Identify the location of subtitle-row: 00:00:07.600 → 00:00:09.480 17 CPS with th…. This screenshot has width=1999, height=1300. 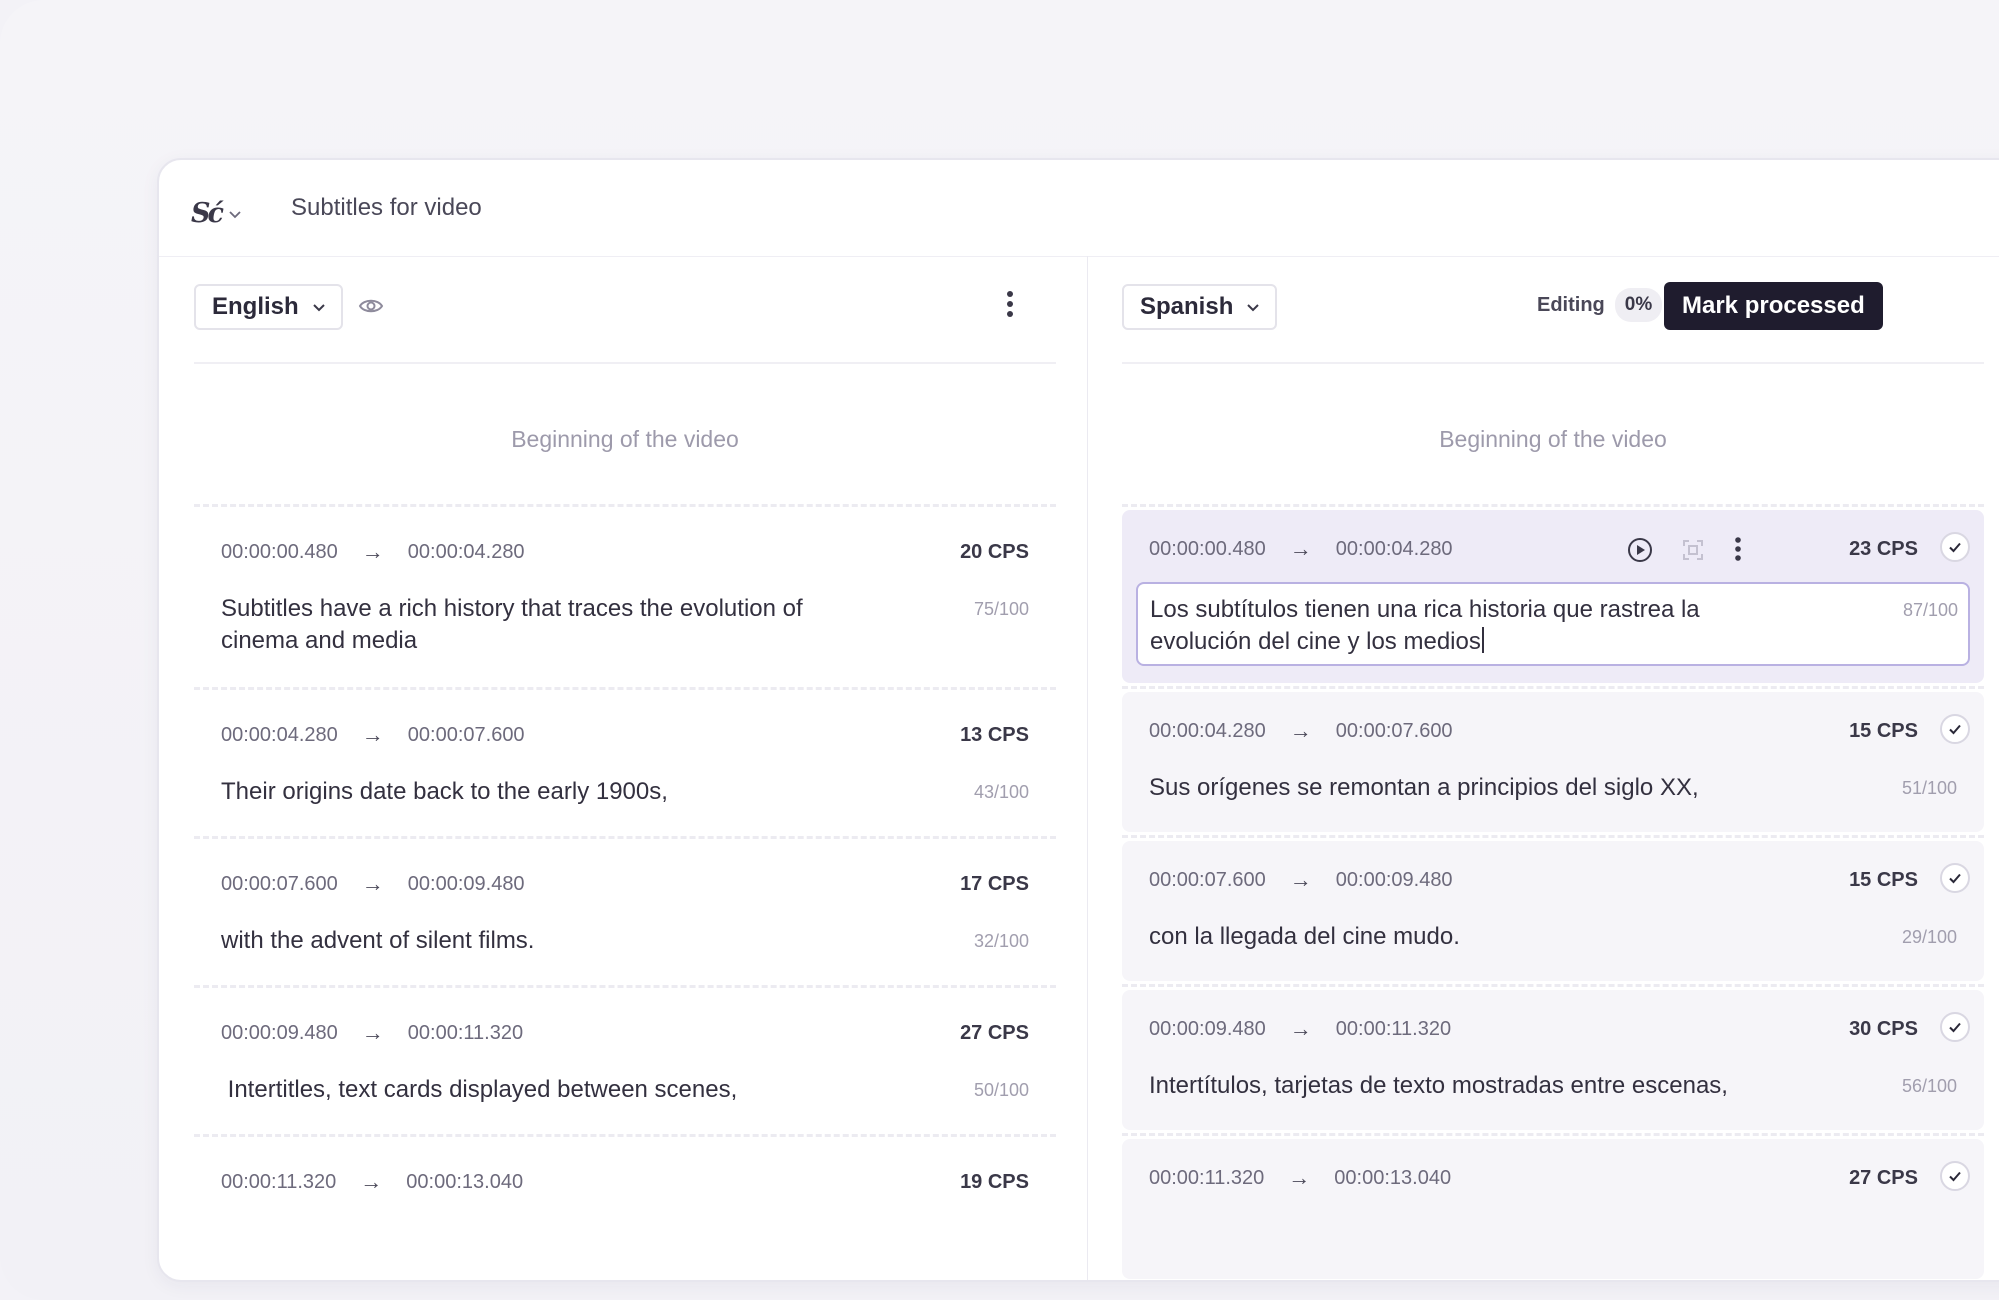
(625, 910).